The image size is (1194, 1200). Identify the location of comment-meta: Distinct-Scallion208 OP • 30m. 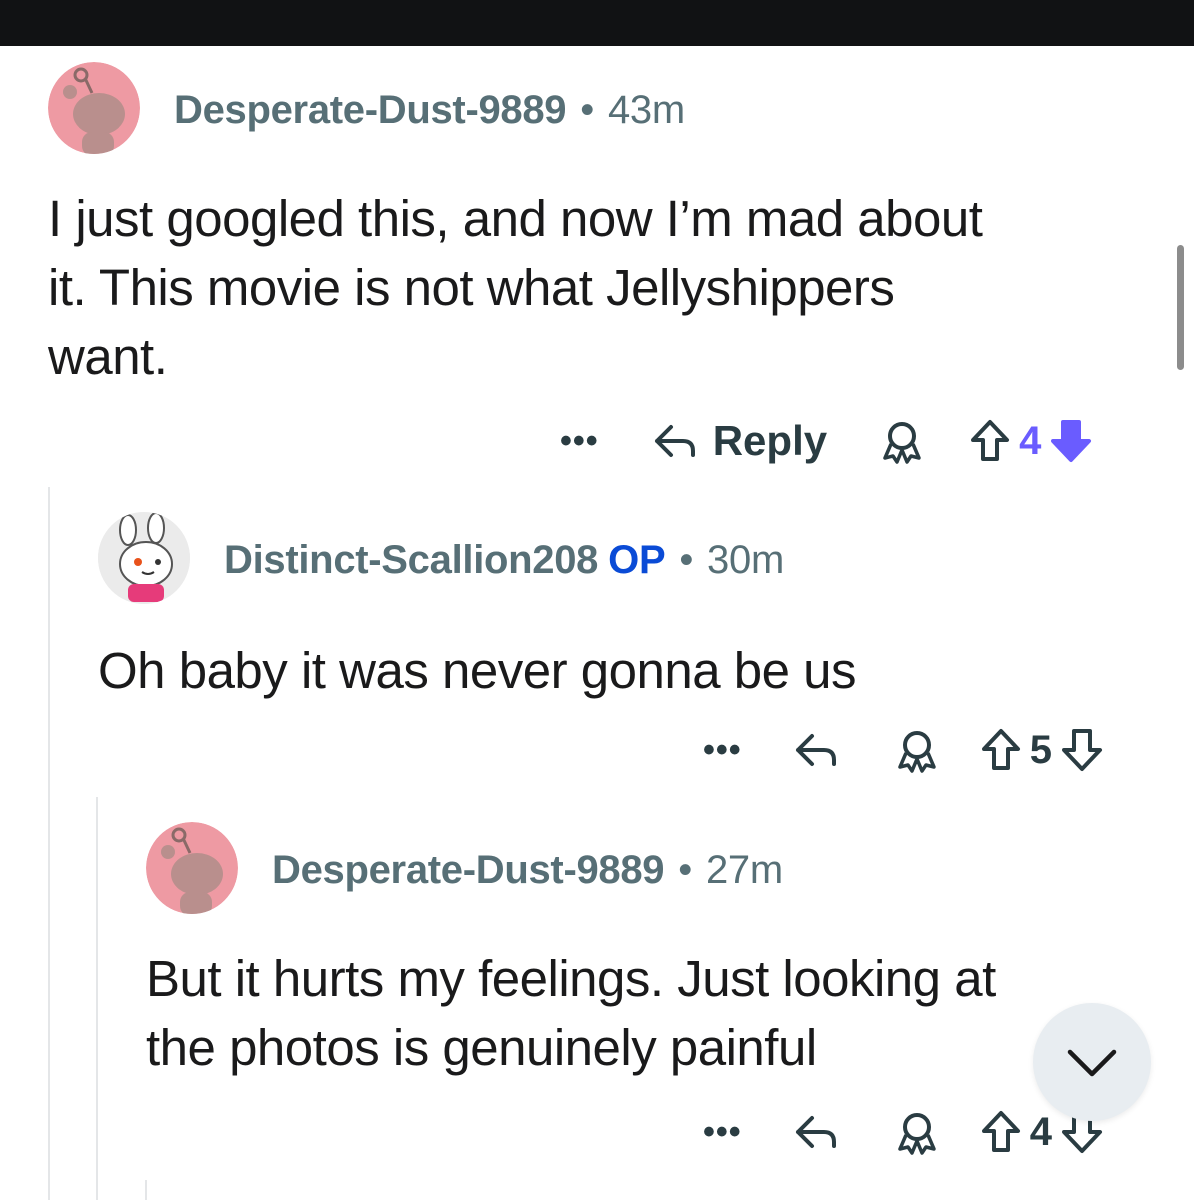
(504, 560).